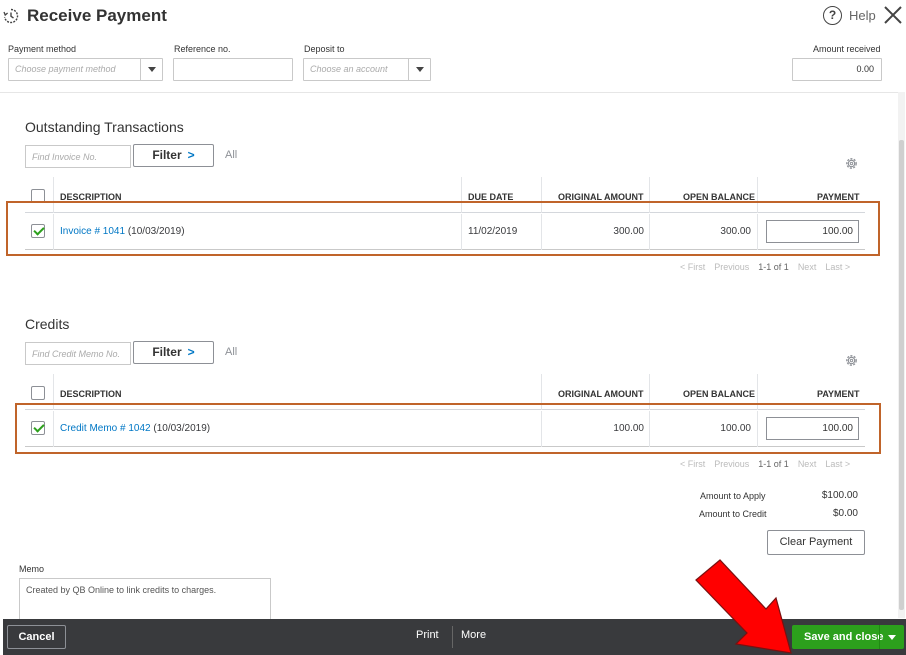  I want to click on outstanding-title: Outstanding Transactions, so click(104, 127).